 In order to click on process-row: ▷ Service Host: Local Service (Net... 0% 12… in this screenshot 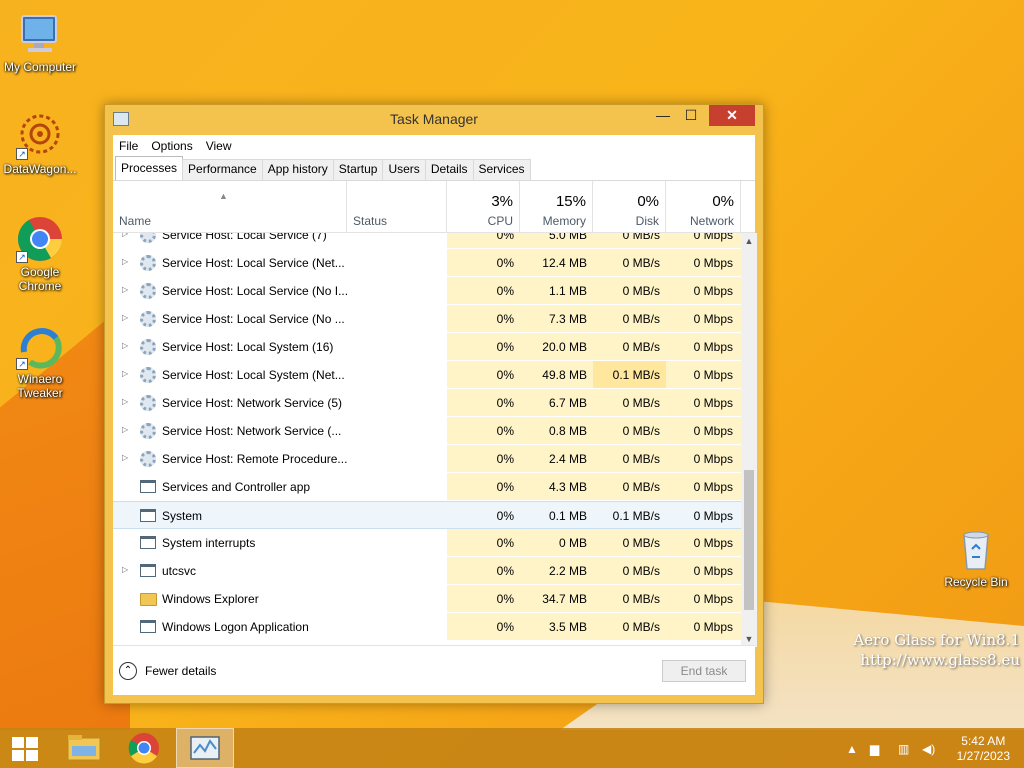, I will do `click(427, 263)`.